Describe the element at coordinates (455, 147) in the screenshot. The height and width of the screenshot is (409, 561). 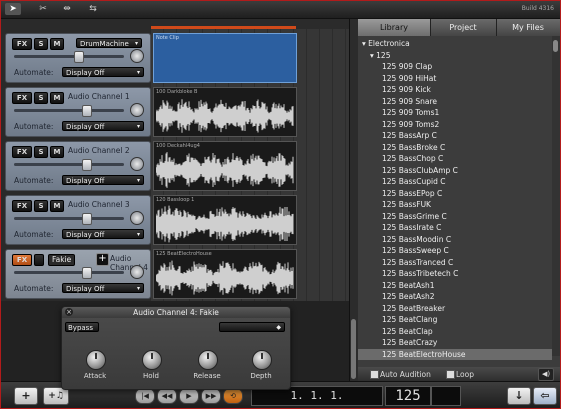
I see `library-item: 125 BassBroke C` at that location.